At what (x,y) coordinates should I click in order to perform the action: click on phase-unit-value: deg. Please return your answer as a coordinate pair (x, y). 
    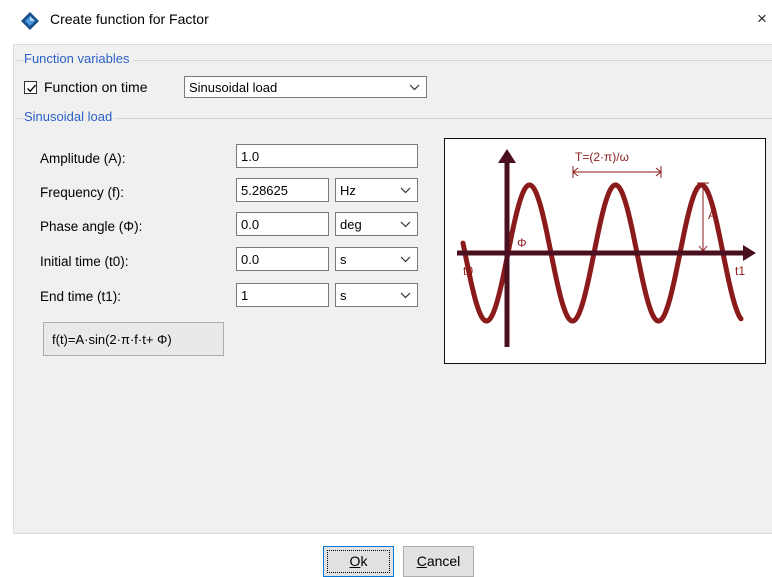
    Looking at the image, I should click on (351, 224).